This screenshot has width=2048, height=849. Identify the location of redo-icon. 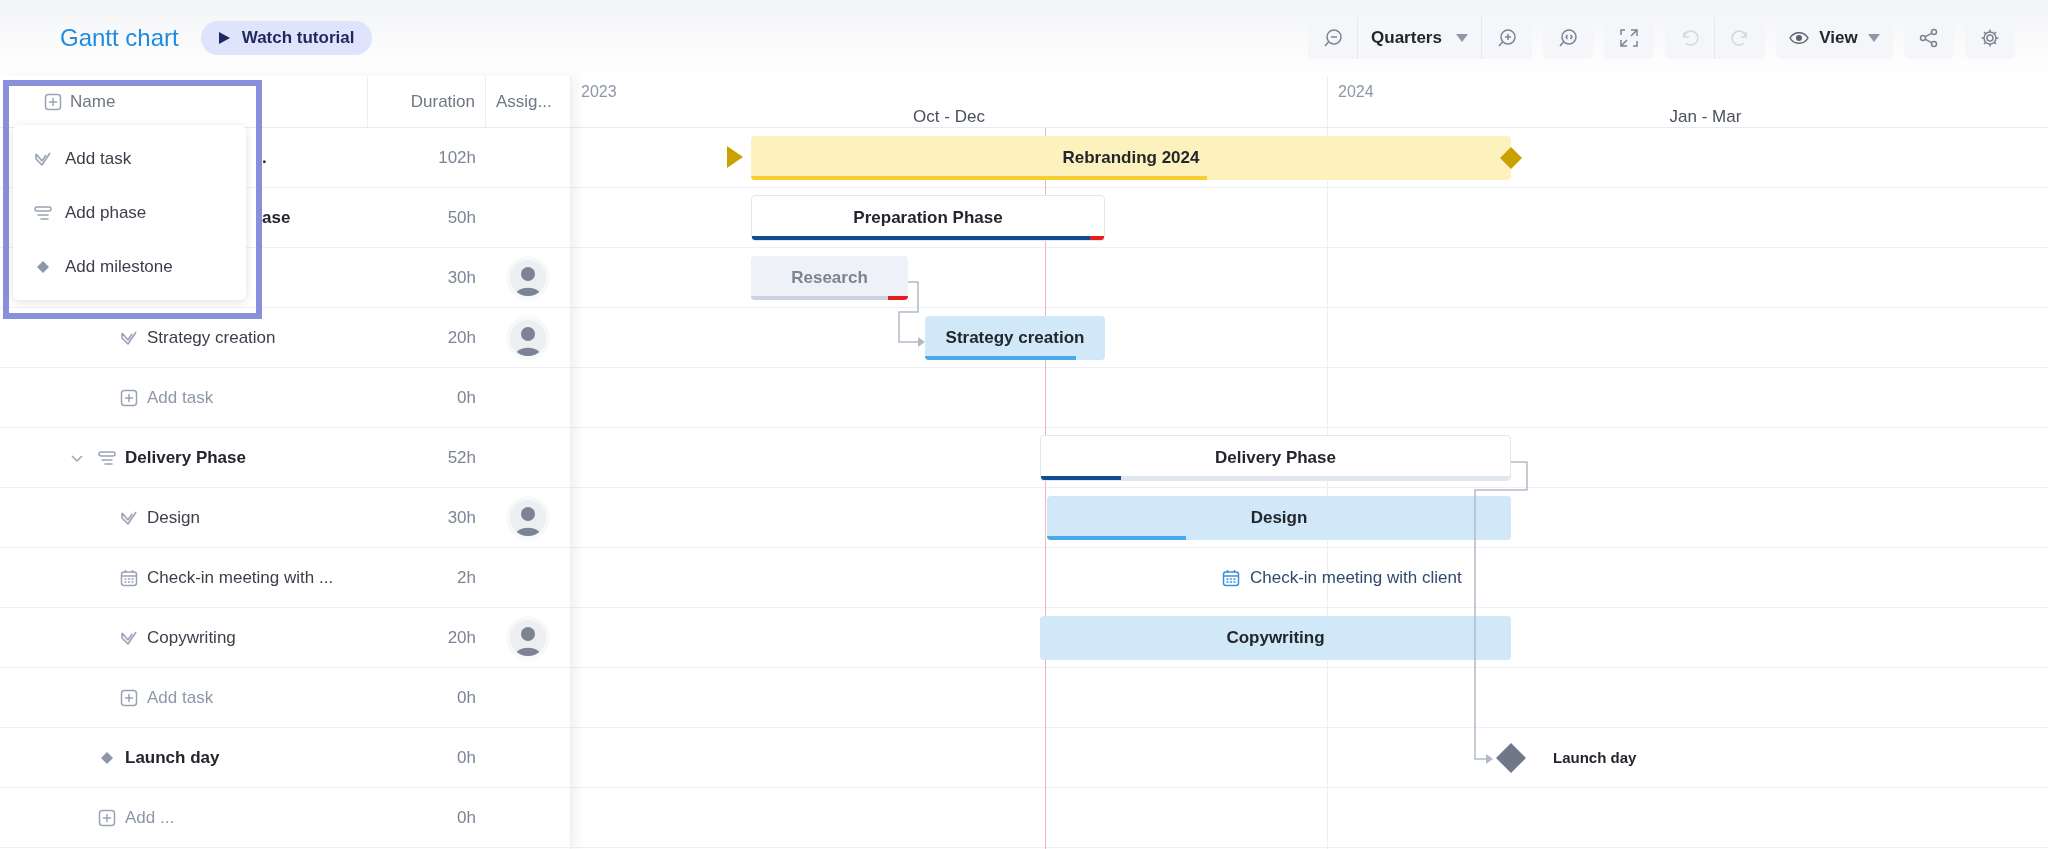
(1740, 38).